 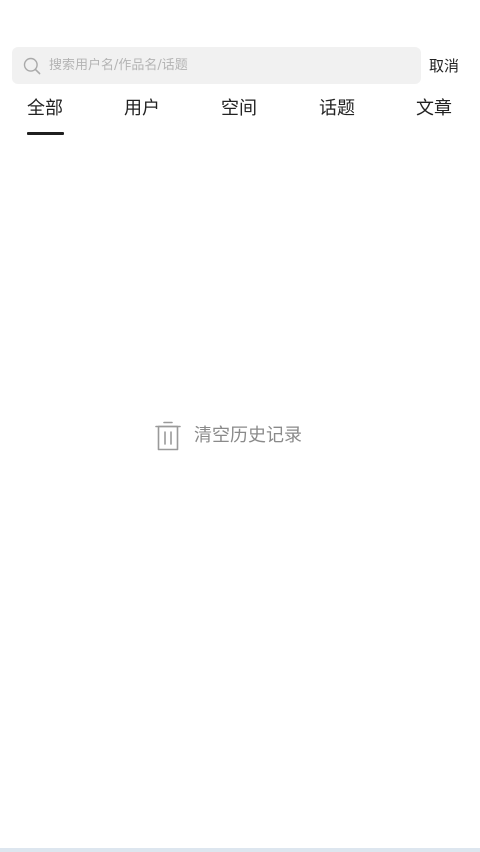 What do you see at coordinates (142, 109) in the screenshot?
I see `tab-users: 用户` at bounding box center [142, 109].